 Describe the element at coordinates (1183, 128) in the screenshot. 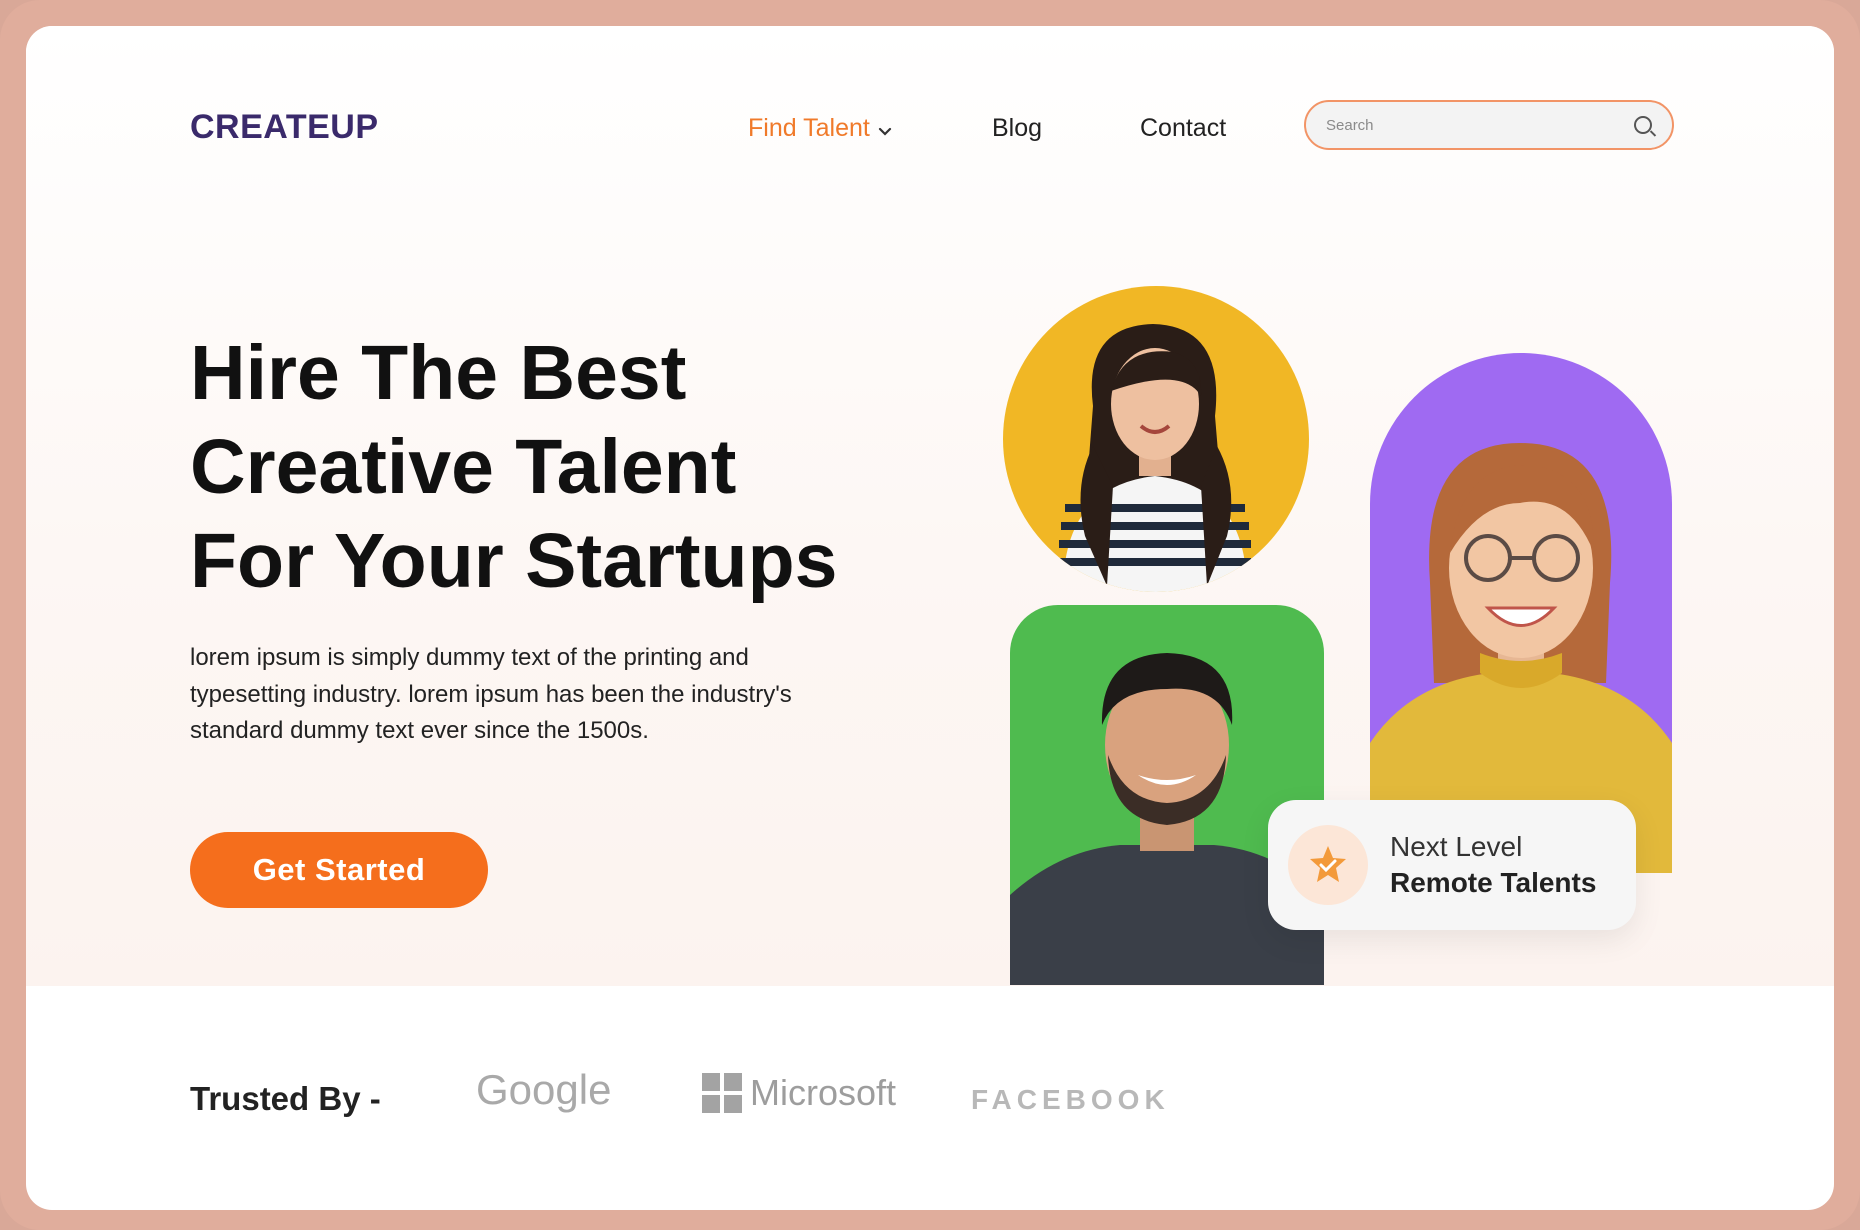

I see `nav-contact: Contact` at that location.